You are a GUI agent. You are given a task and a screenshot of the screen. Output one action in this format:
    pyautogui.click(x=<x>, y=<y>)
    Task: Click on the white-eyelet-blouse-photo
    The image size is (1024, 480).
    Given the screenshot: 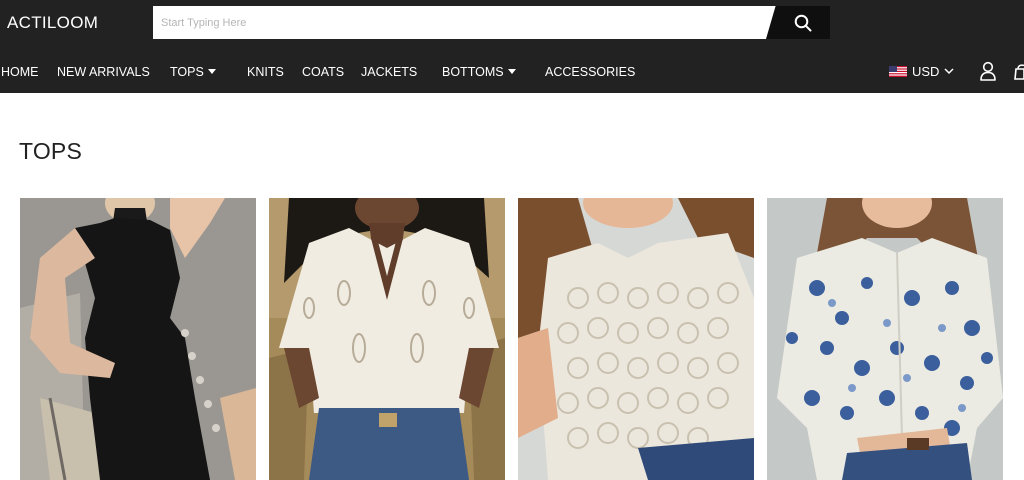 What is the action you would take?
    pyautogui.click(x=387, y=339)
    